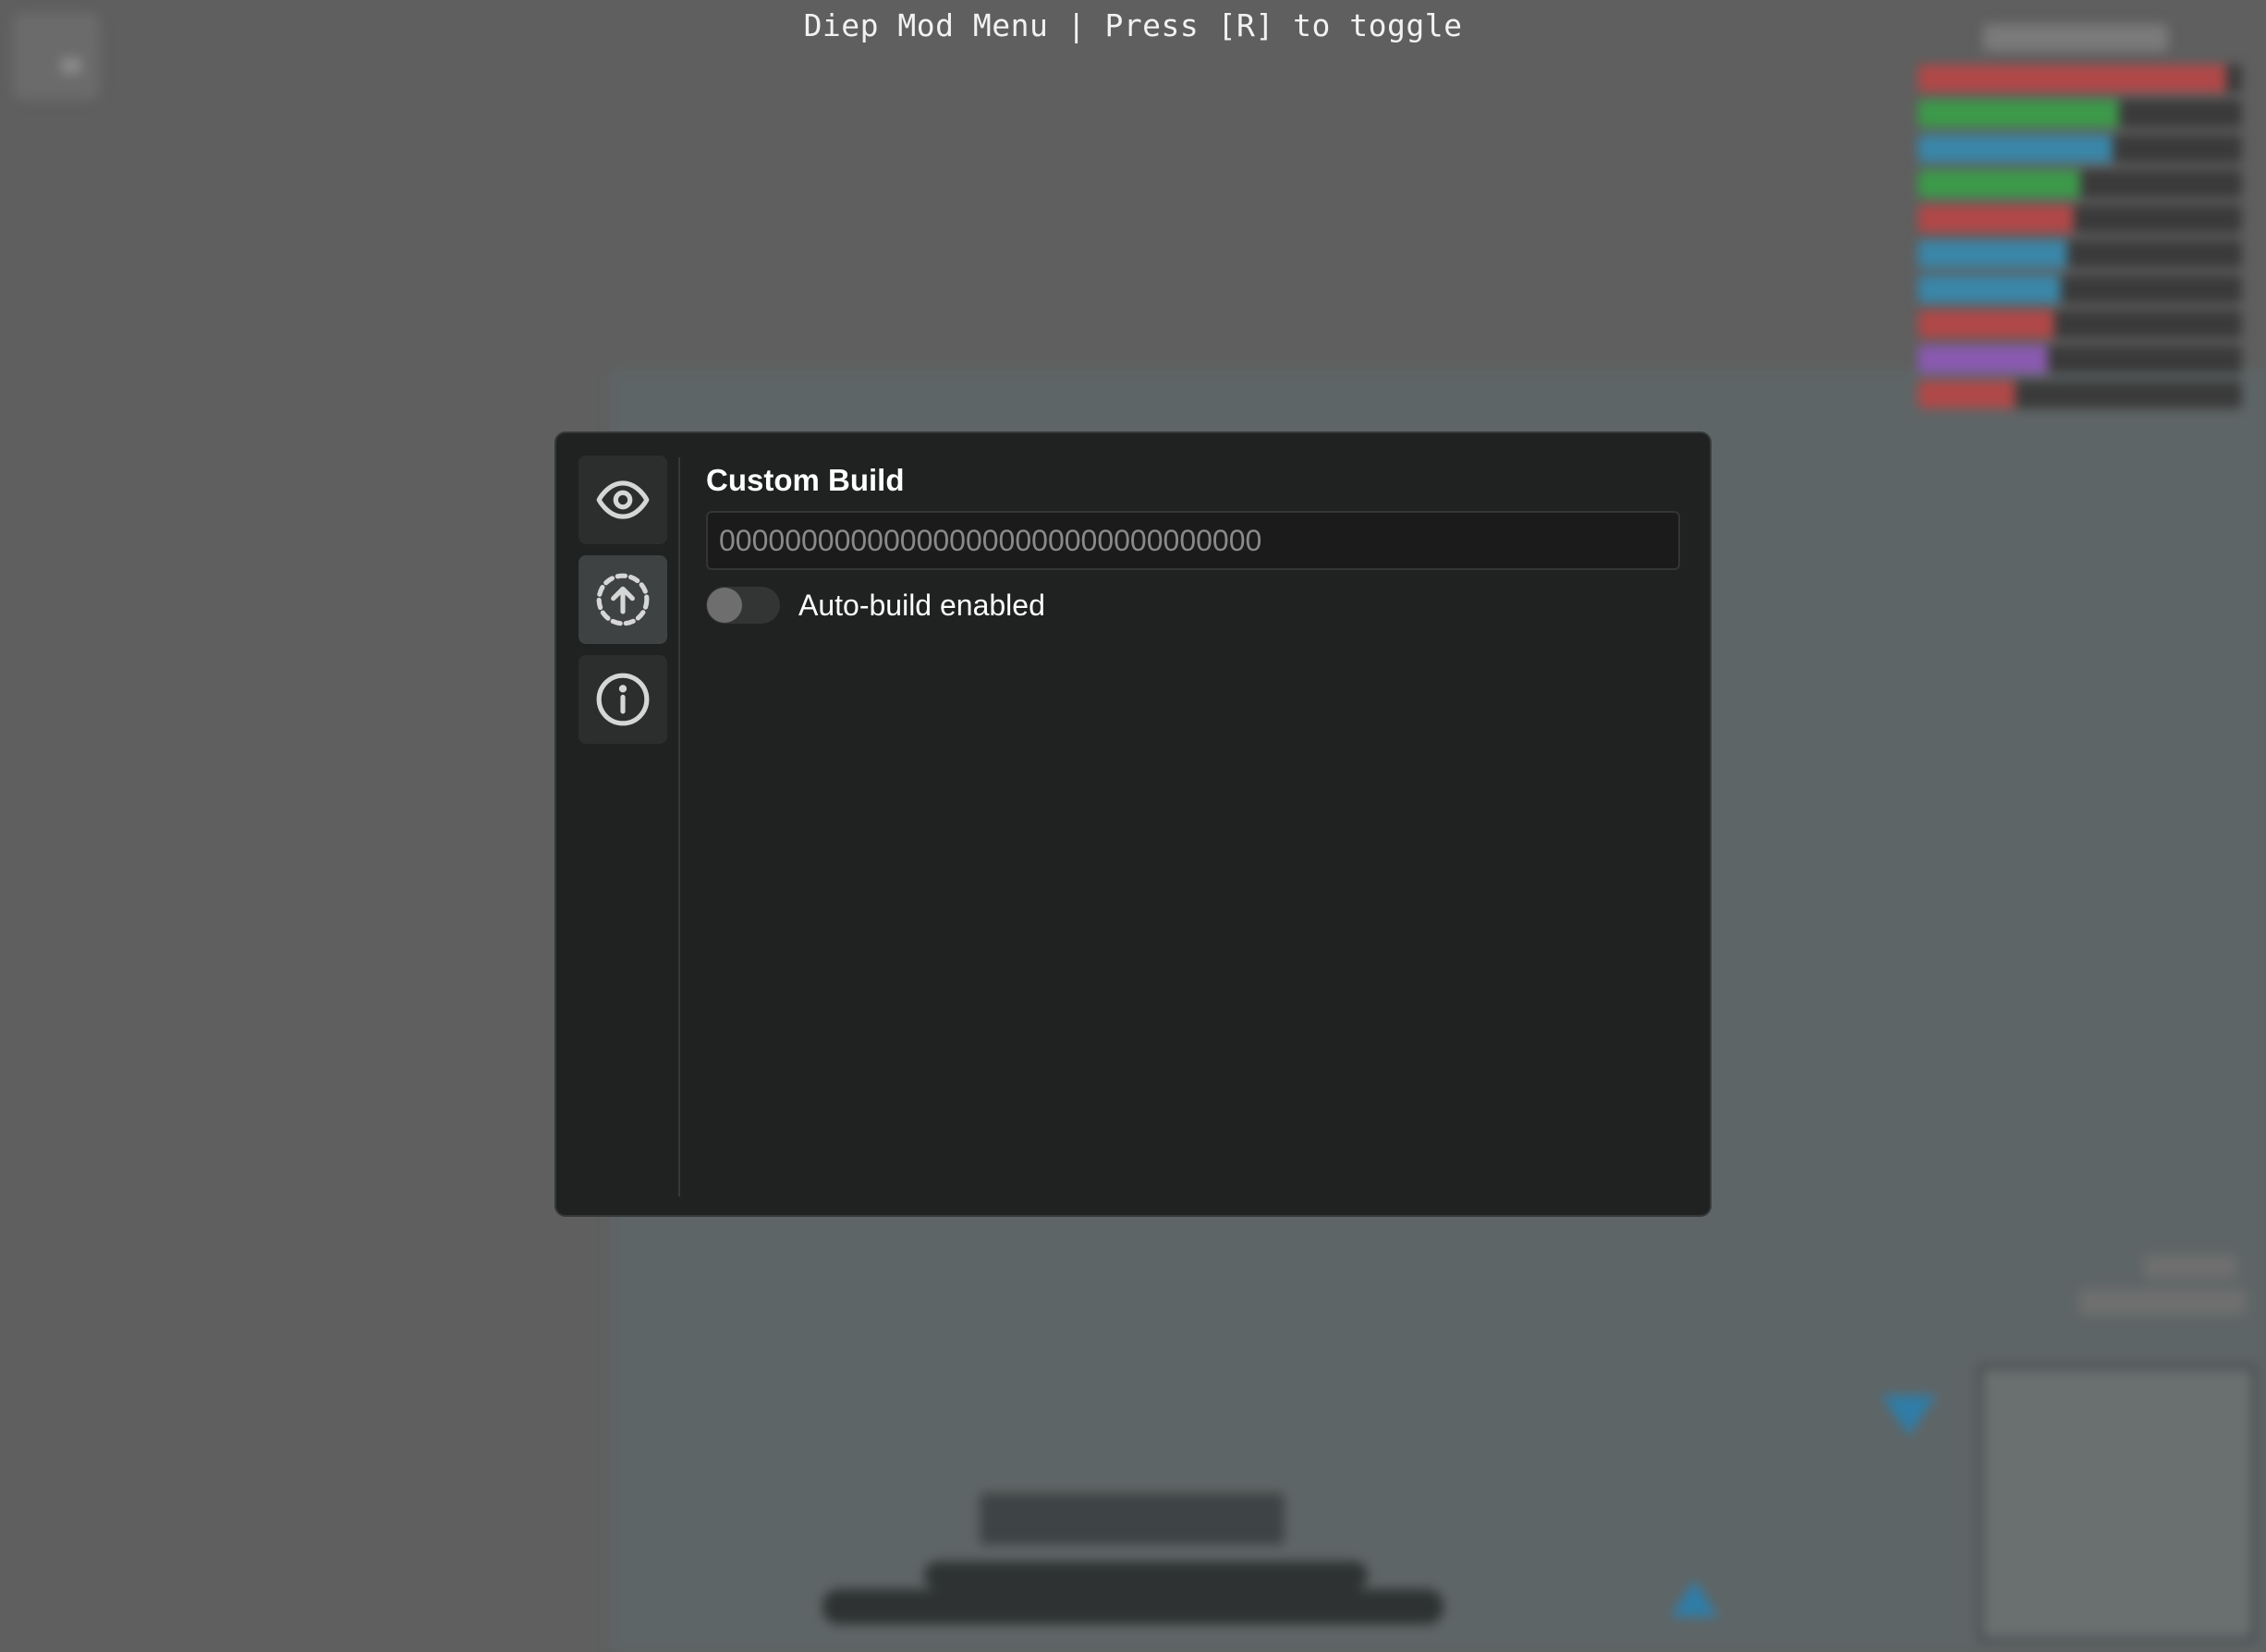 The width and height of the screenshot is (2266, 1652). Describe the element at coordinates (743, 605) in the screenshot. I see `auto-build-toggle` at that location.